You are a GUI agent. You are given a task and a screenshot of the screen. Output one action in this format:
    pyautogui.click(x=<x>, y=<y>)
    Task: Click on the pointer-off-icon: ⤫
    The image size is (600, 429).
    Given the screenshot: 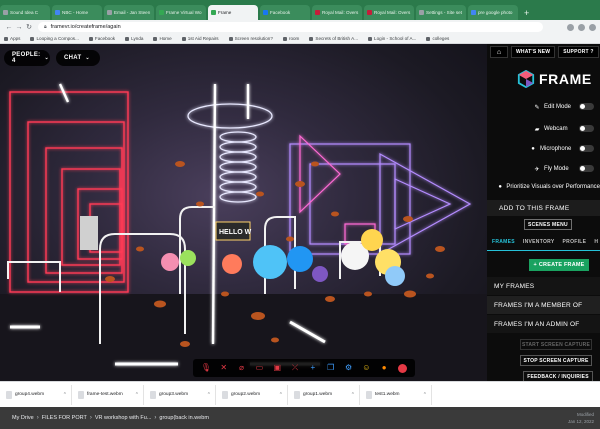 What is the action you would take?
    pyautogui.click(x=295, y=368)
    